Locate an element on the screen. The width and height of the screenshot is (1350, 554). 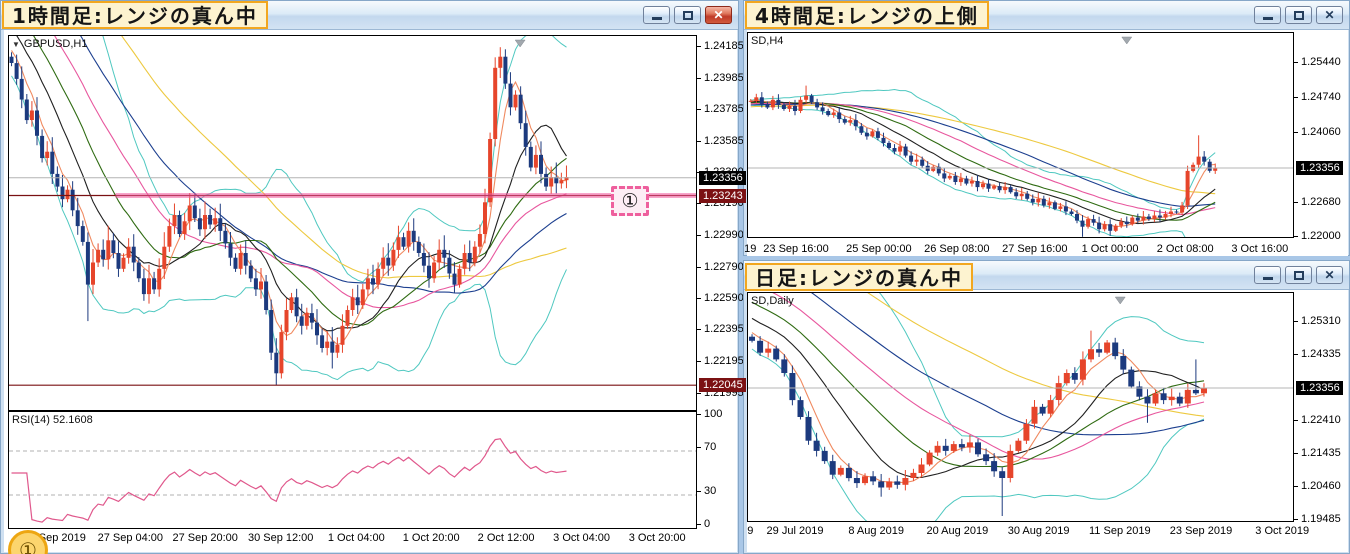
price-tick-label: 1.22000 is located at coordinates (1317, 236).